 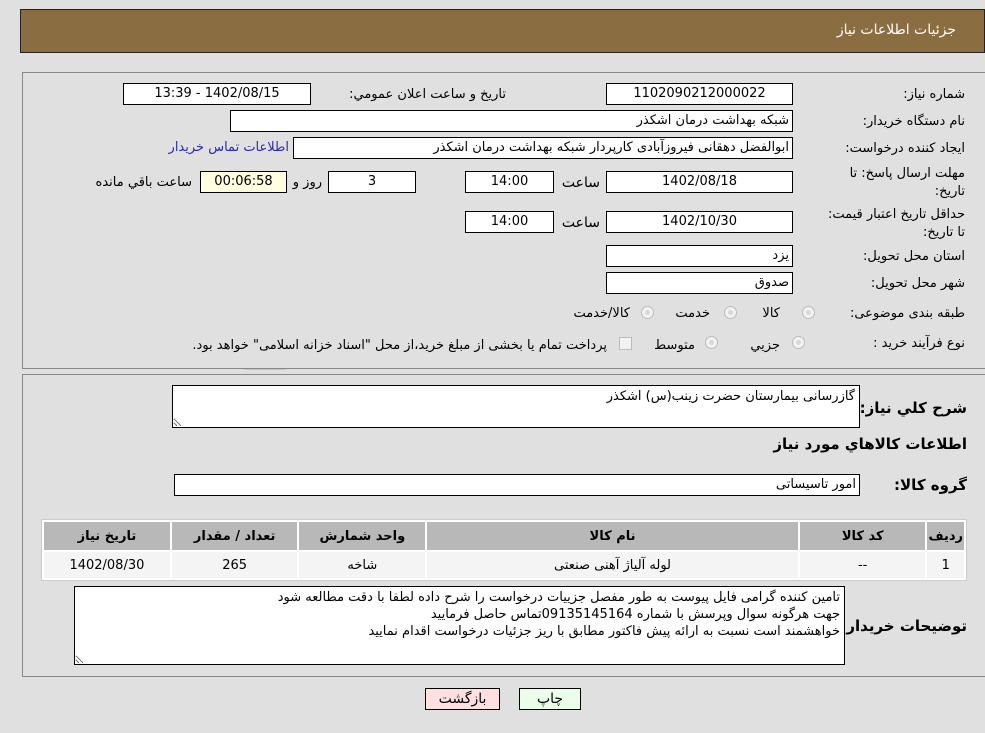 What do you see at coordinates (896, 223) in the screenshot?
I see `price-validity-label: حداقل تاریخ اعتبار قیمت: تا تاریخ:` at bounding box center [896, 223].